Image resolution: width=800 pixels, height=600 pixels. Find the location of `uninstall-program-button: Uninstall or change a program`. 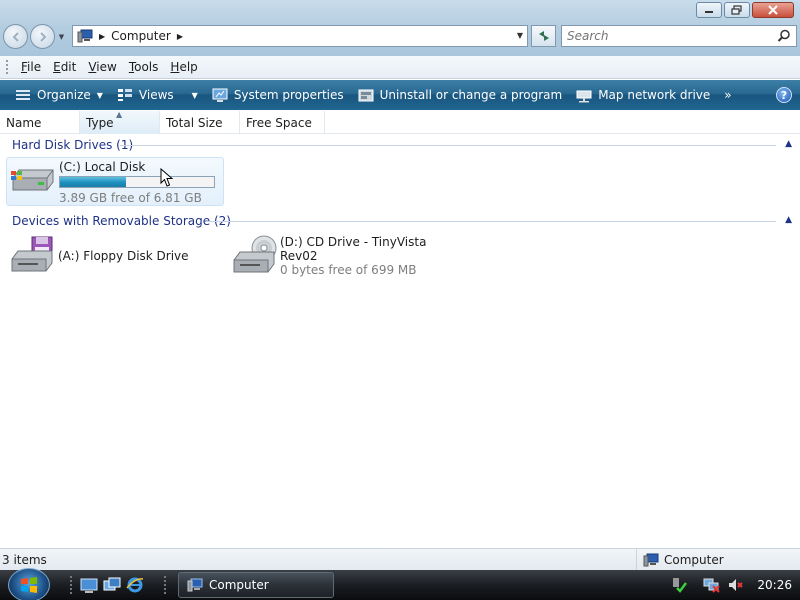

uninstall-program-button: Uninstall or change a program is located at coordinates (460, 95).